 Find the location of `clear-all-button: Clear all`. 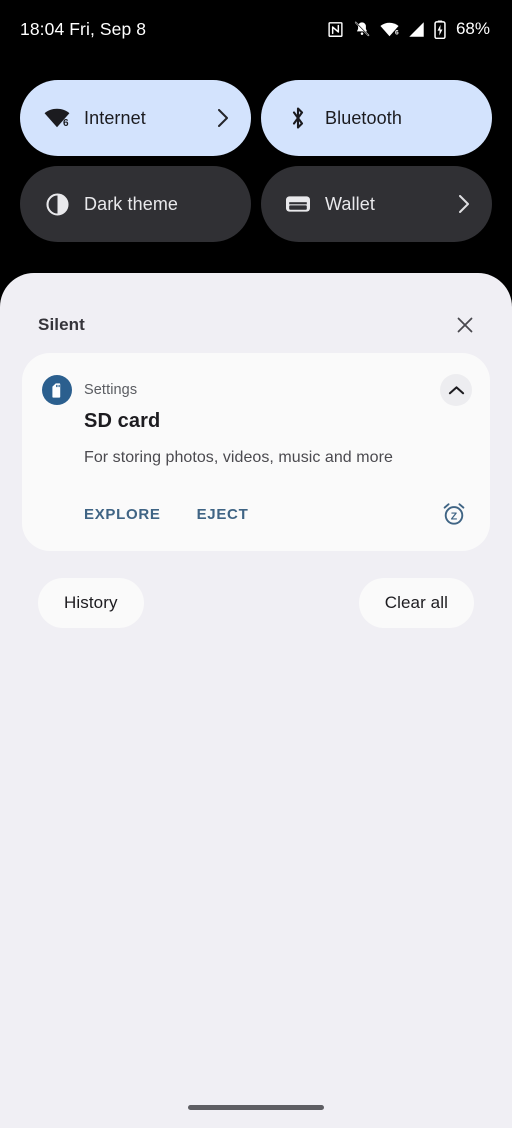

clear-all-button: Clear all is located at coordinates (416, 603).